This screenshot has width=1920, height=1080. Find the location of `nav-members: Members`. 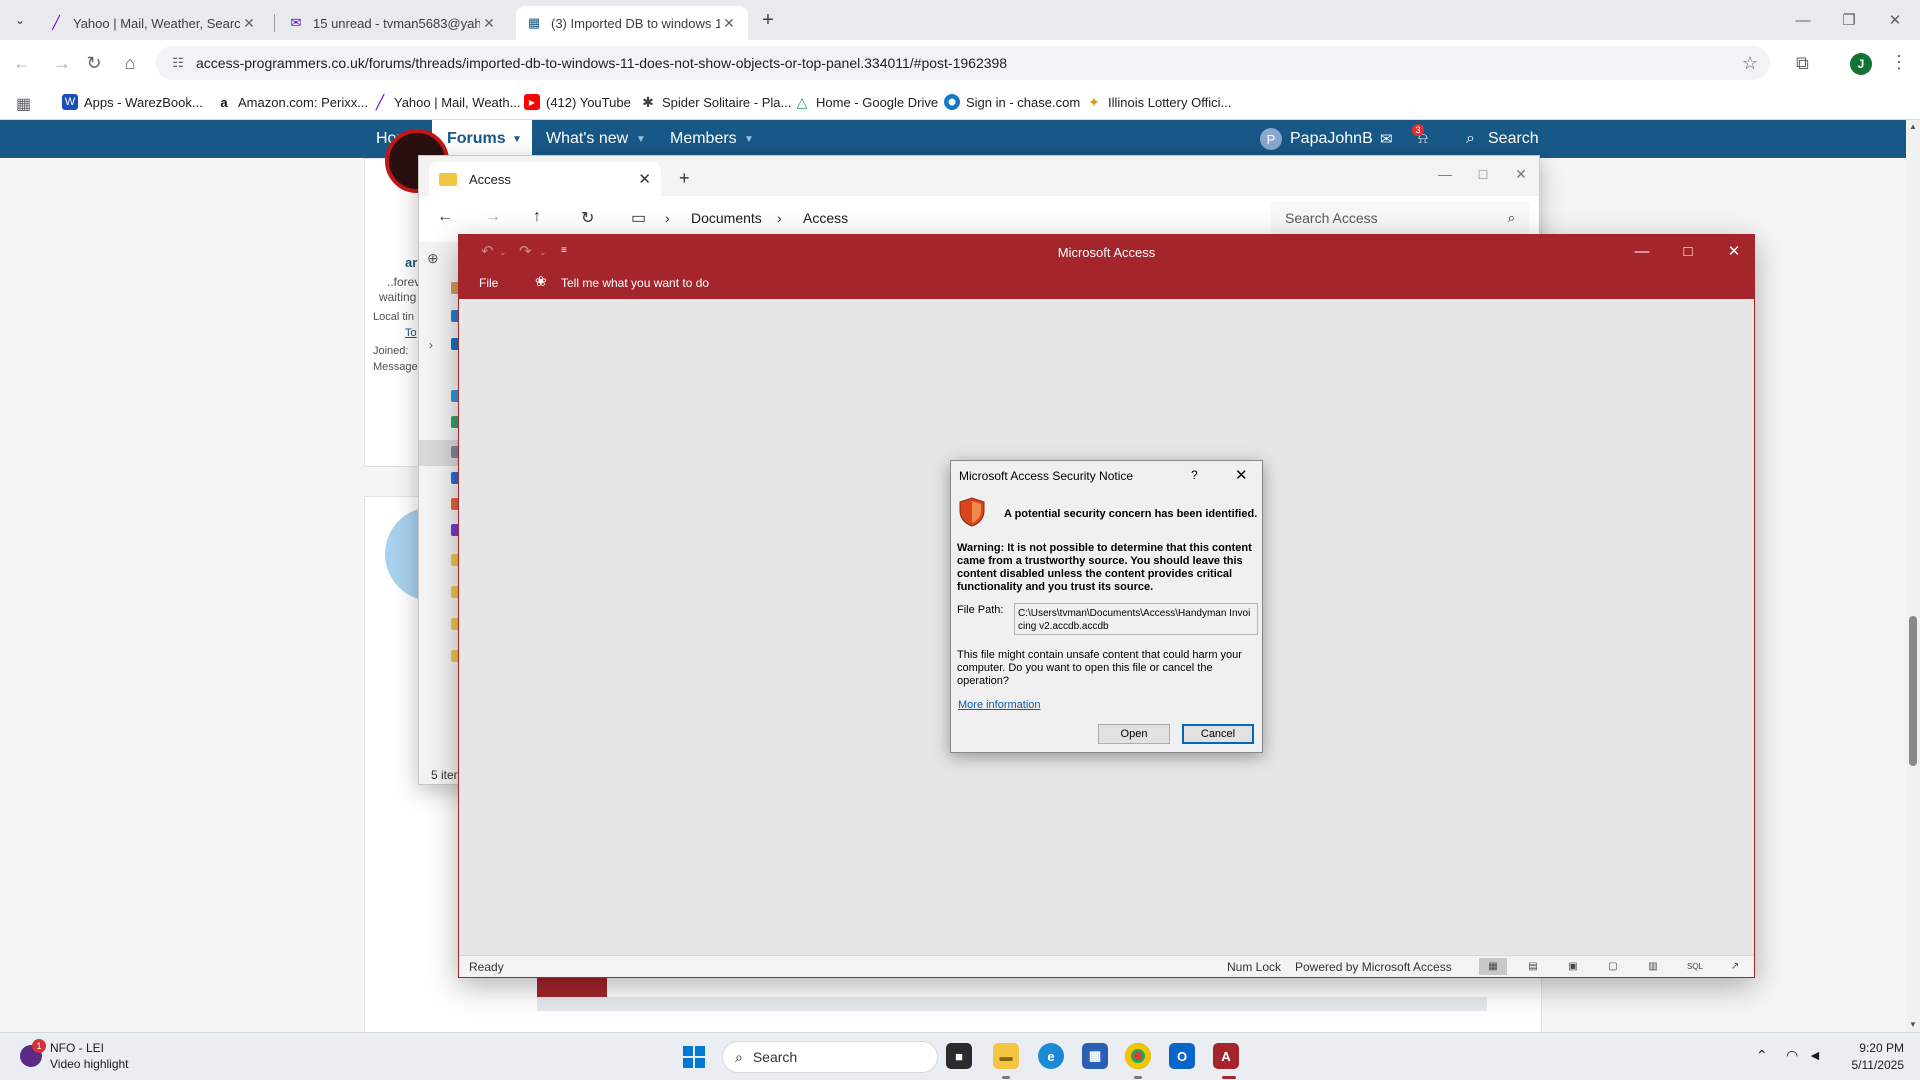

nav-members: Members is located at coordinates (703, 139).